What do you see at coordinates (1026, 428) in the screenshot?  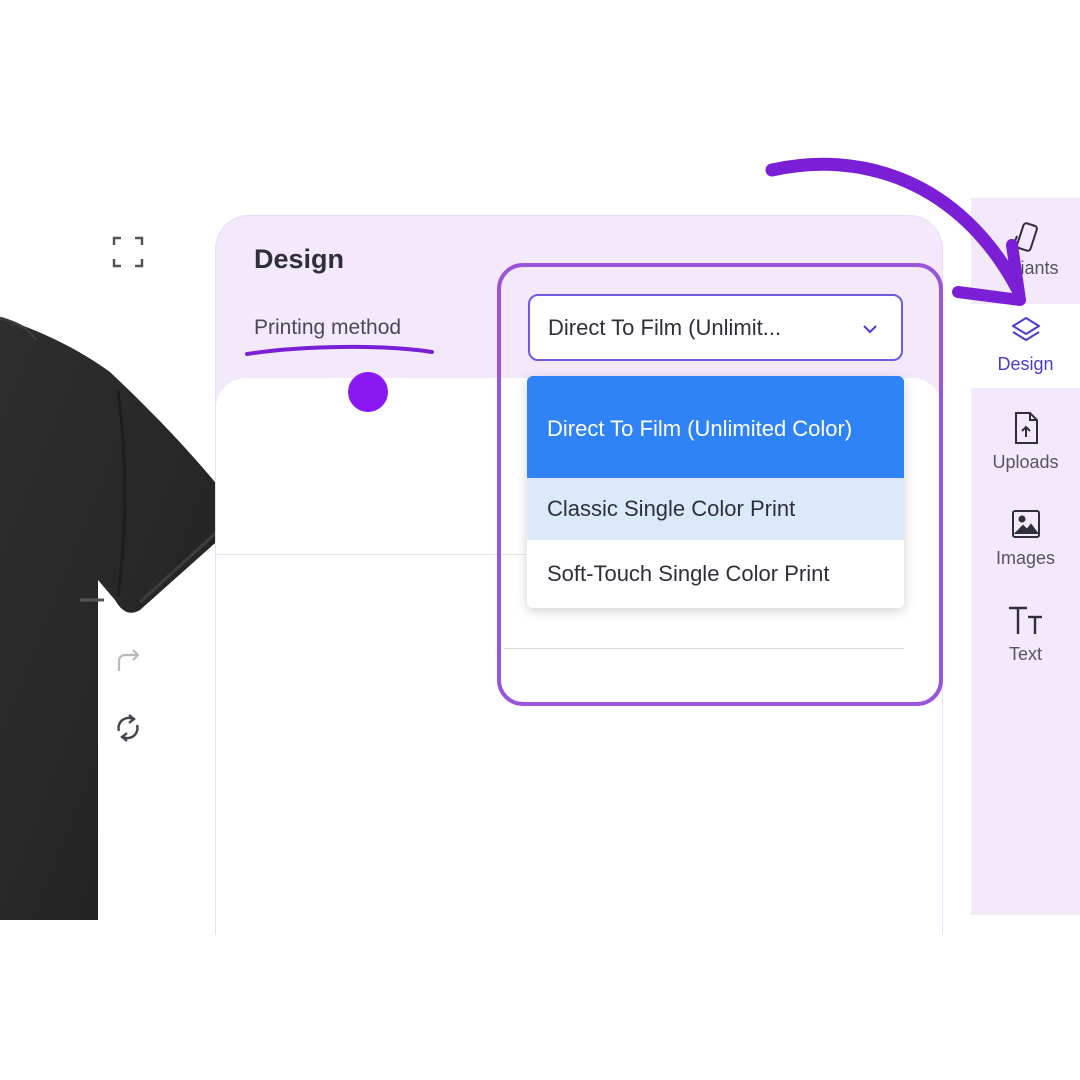 I see `upload-file-icon` at bounding box center [1026, 428].